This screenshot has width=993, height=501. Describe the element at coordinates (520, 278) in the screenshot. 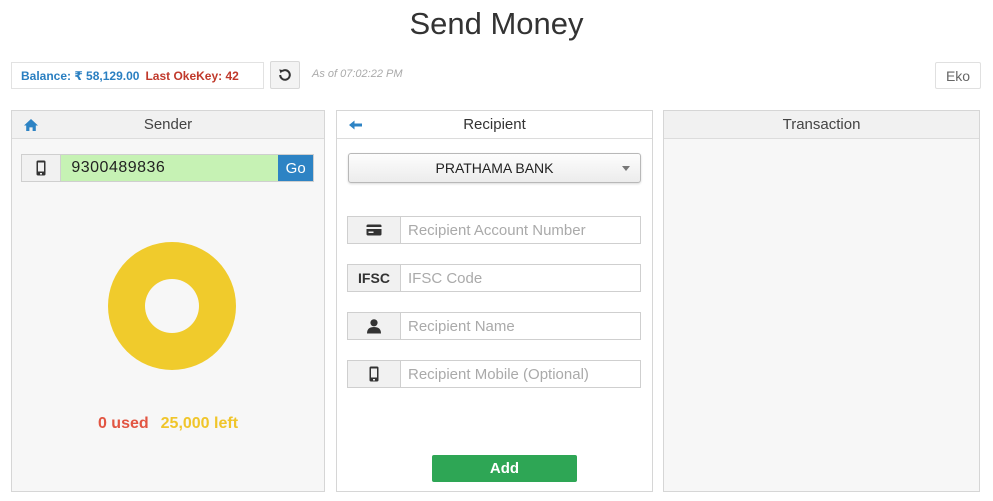

I see `ifsc-input` at that location.